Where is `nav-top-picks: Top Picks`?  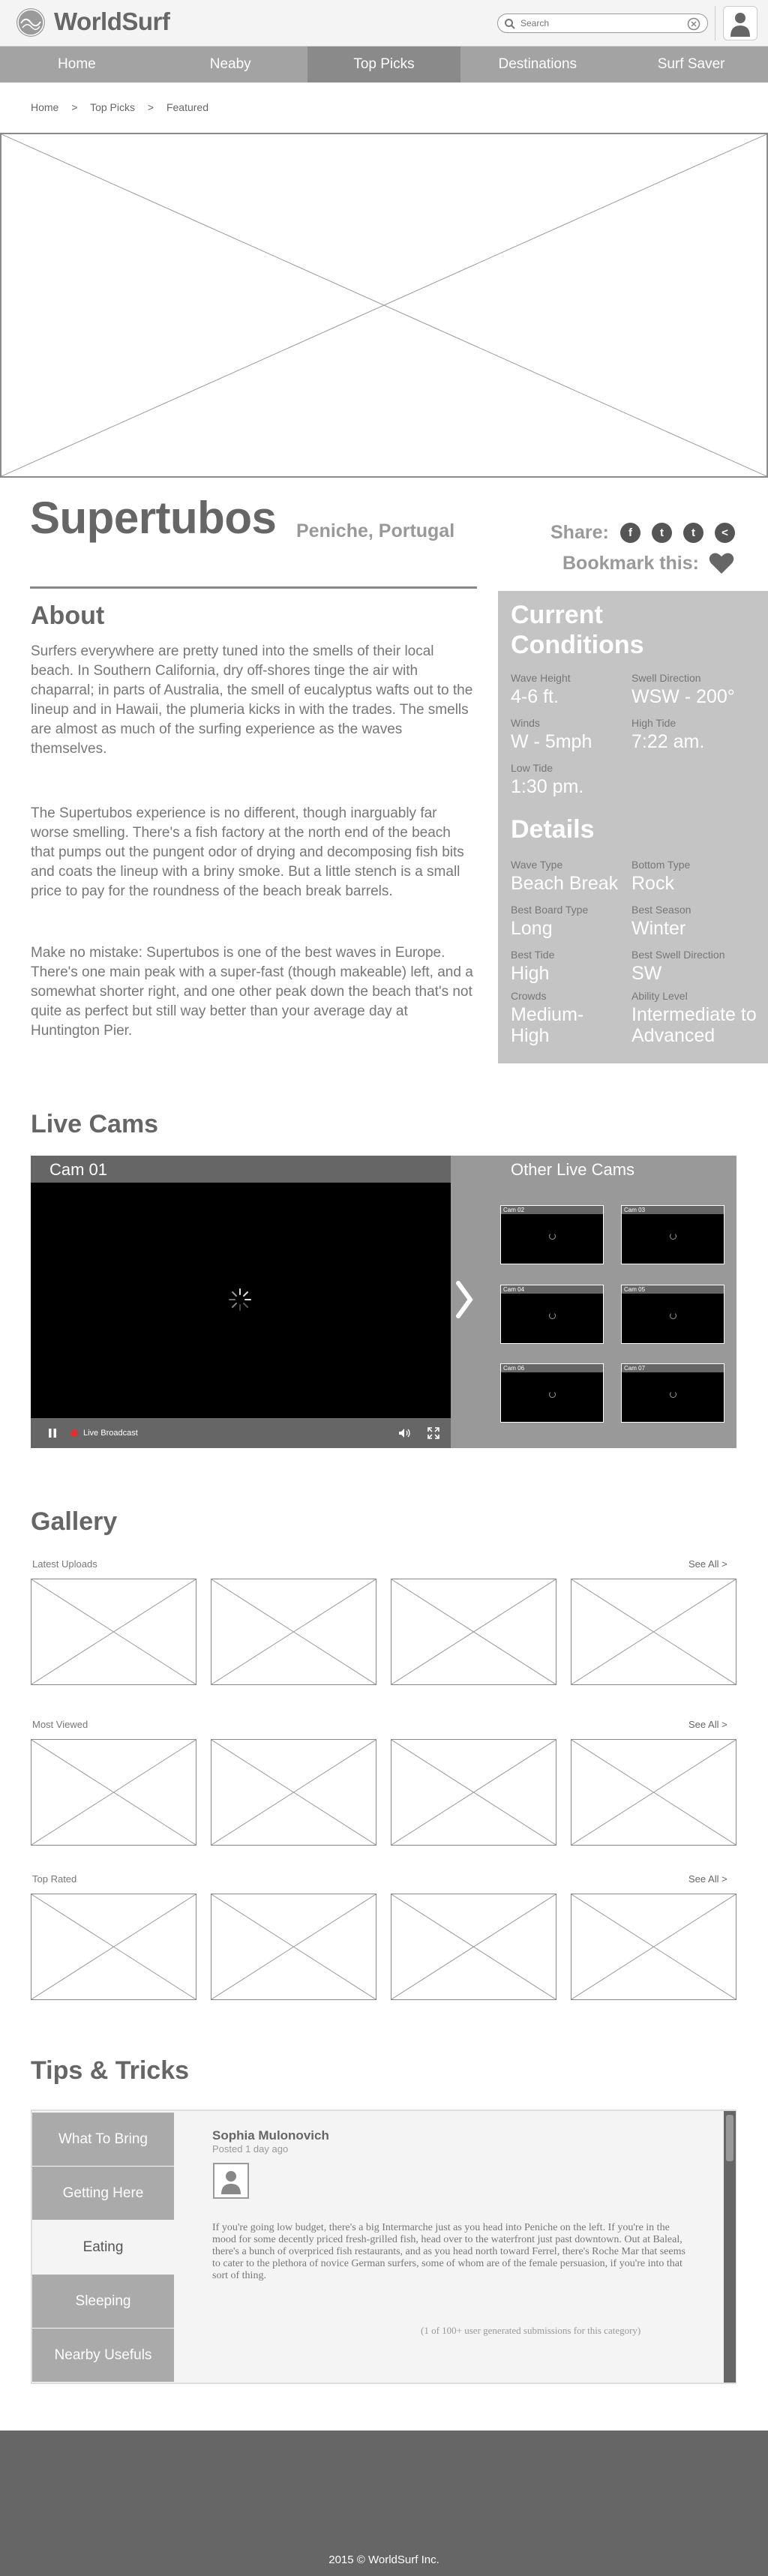
nav-top-picks: Top Picks is located at coordinates (384, 64).